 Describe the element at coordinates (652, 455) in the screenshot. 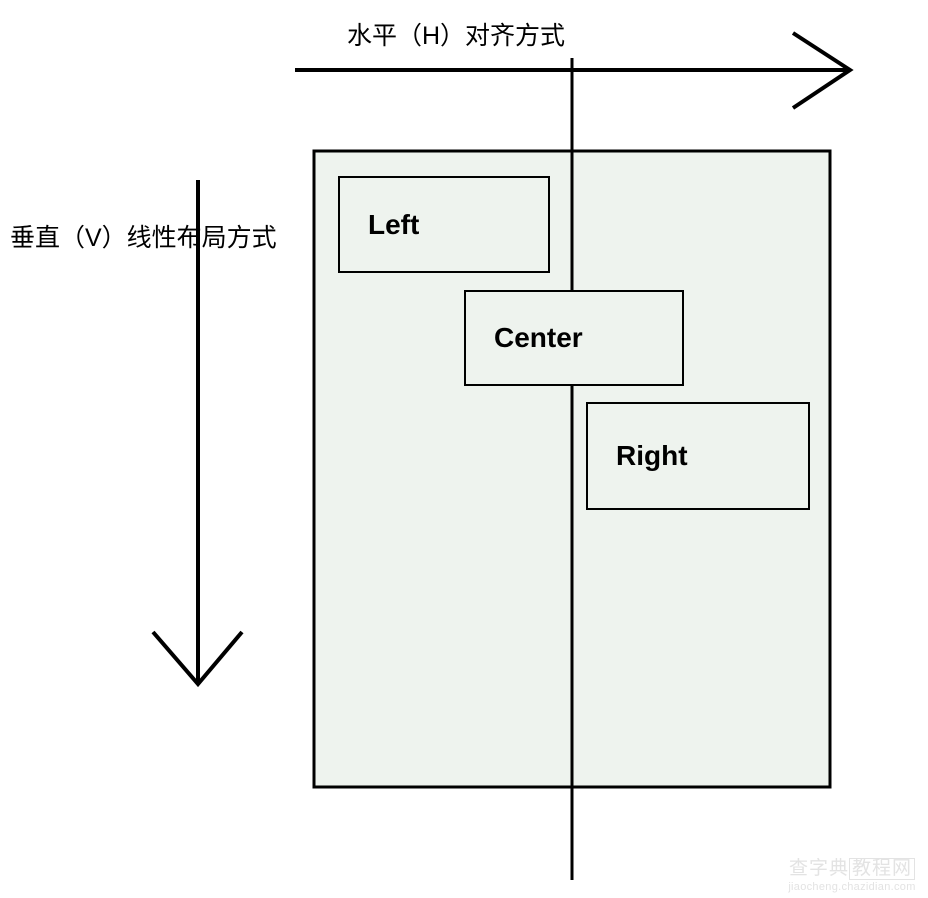

I see `child-box-right-label: Right` at that location.